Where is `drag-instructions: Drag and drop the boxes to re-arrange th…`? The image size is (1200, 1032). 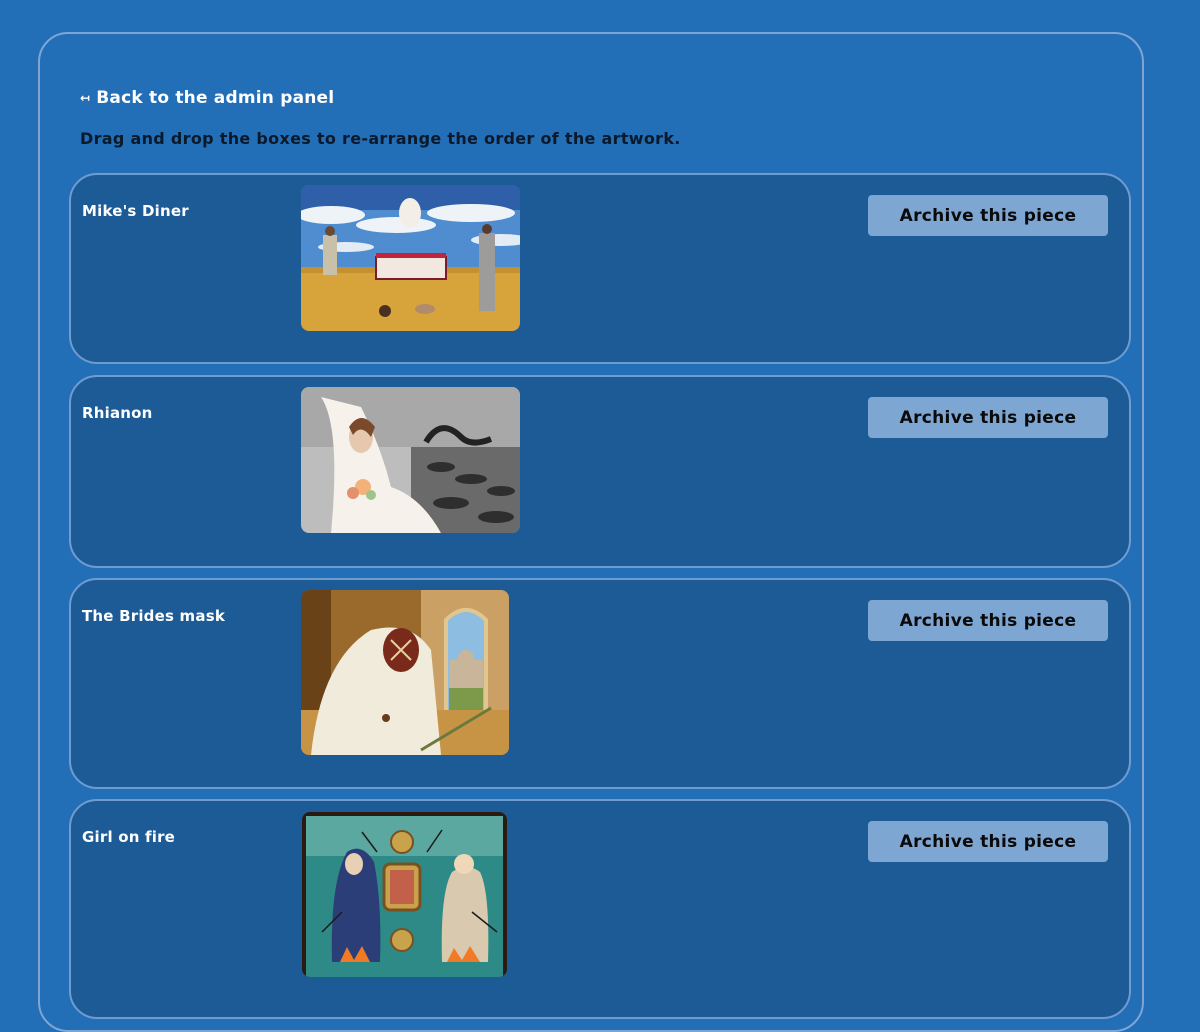 drag-instructions: Drag and drop the boxes to re-arrange th… is located at coordinates (380, 138).